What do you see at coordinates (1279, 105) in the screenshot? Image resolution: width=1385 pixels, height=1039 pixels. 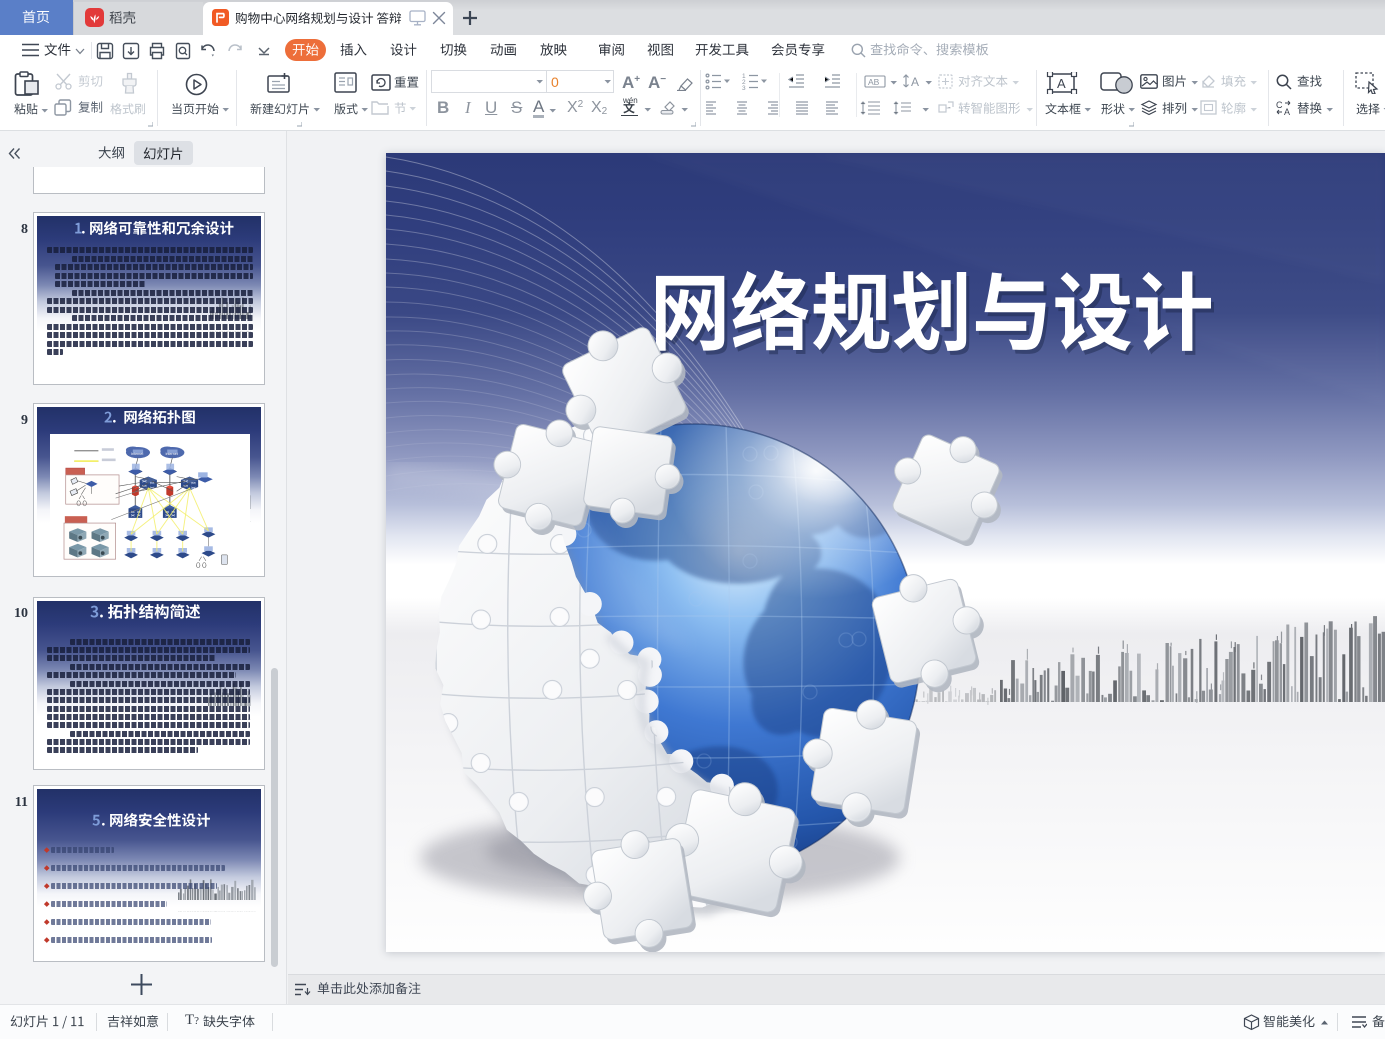 I see `svg-text: C` at bounding box center [1279, 105].